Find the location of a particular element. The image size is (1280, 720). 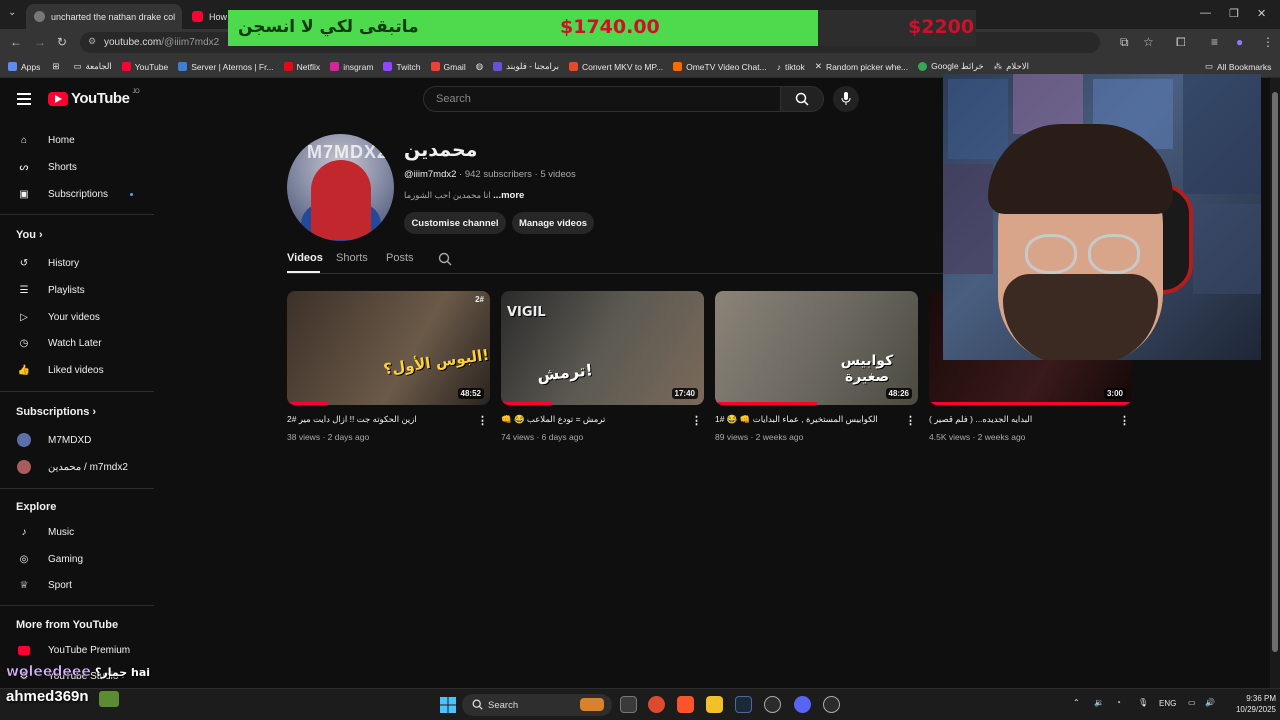

discord-icon is located at coordinates (802, 704).